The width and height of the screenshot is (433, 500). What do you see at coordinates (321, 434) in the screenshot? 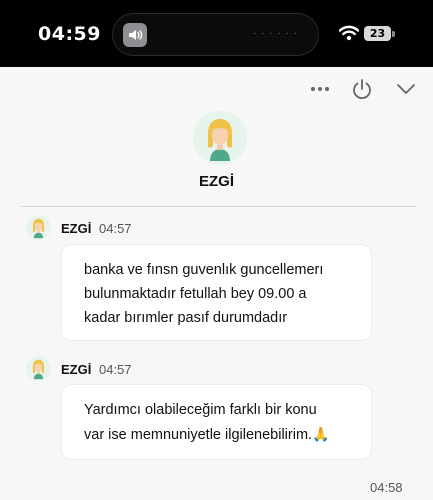
I see `folded-hands-emoji: 🙏` at bounding box center [321, 434].